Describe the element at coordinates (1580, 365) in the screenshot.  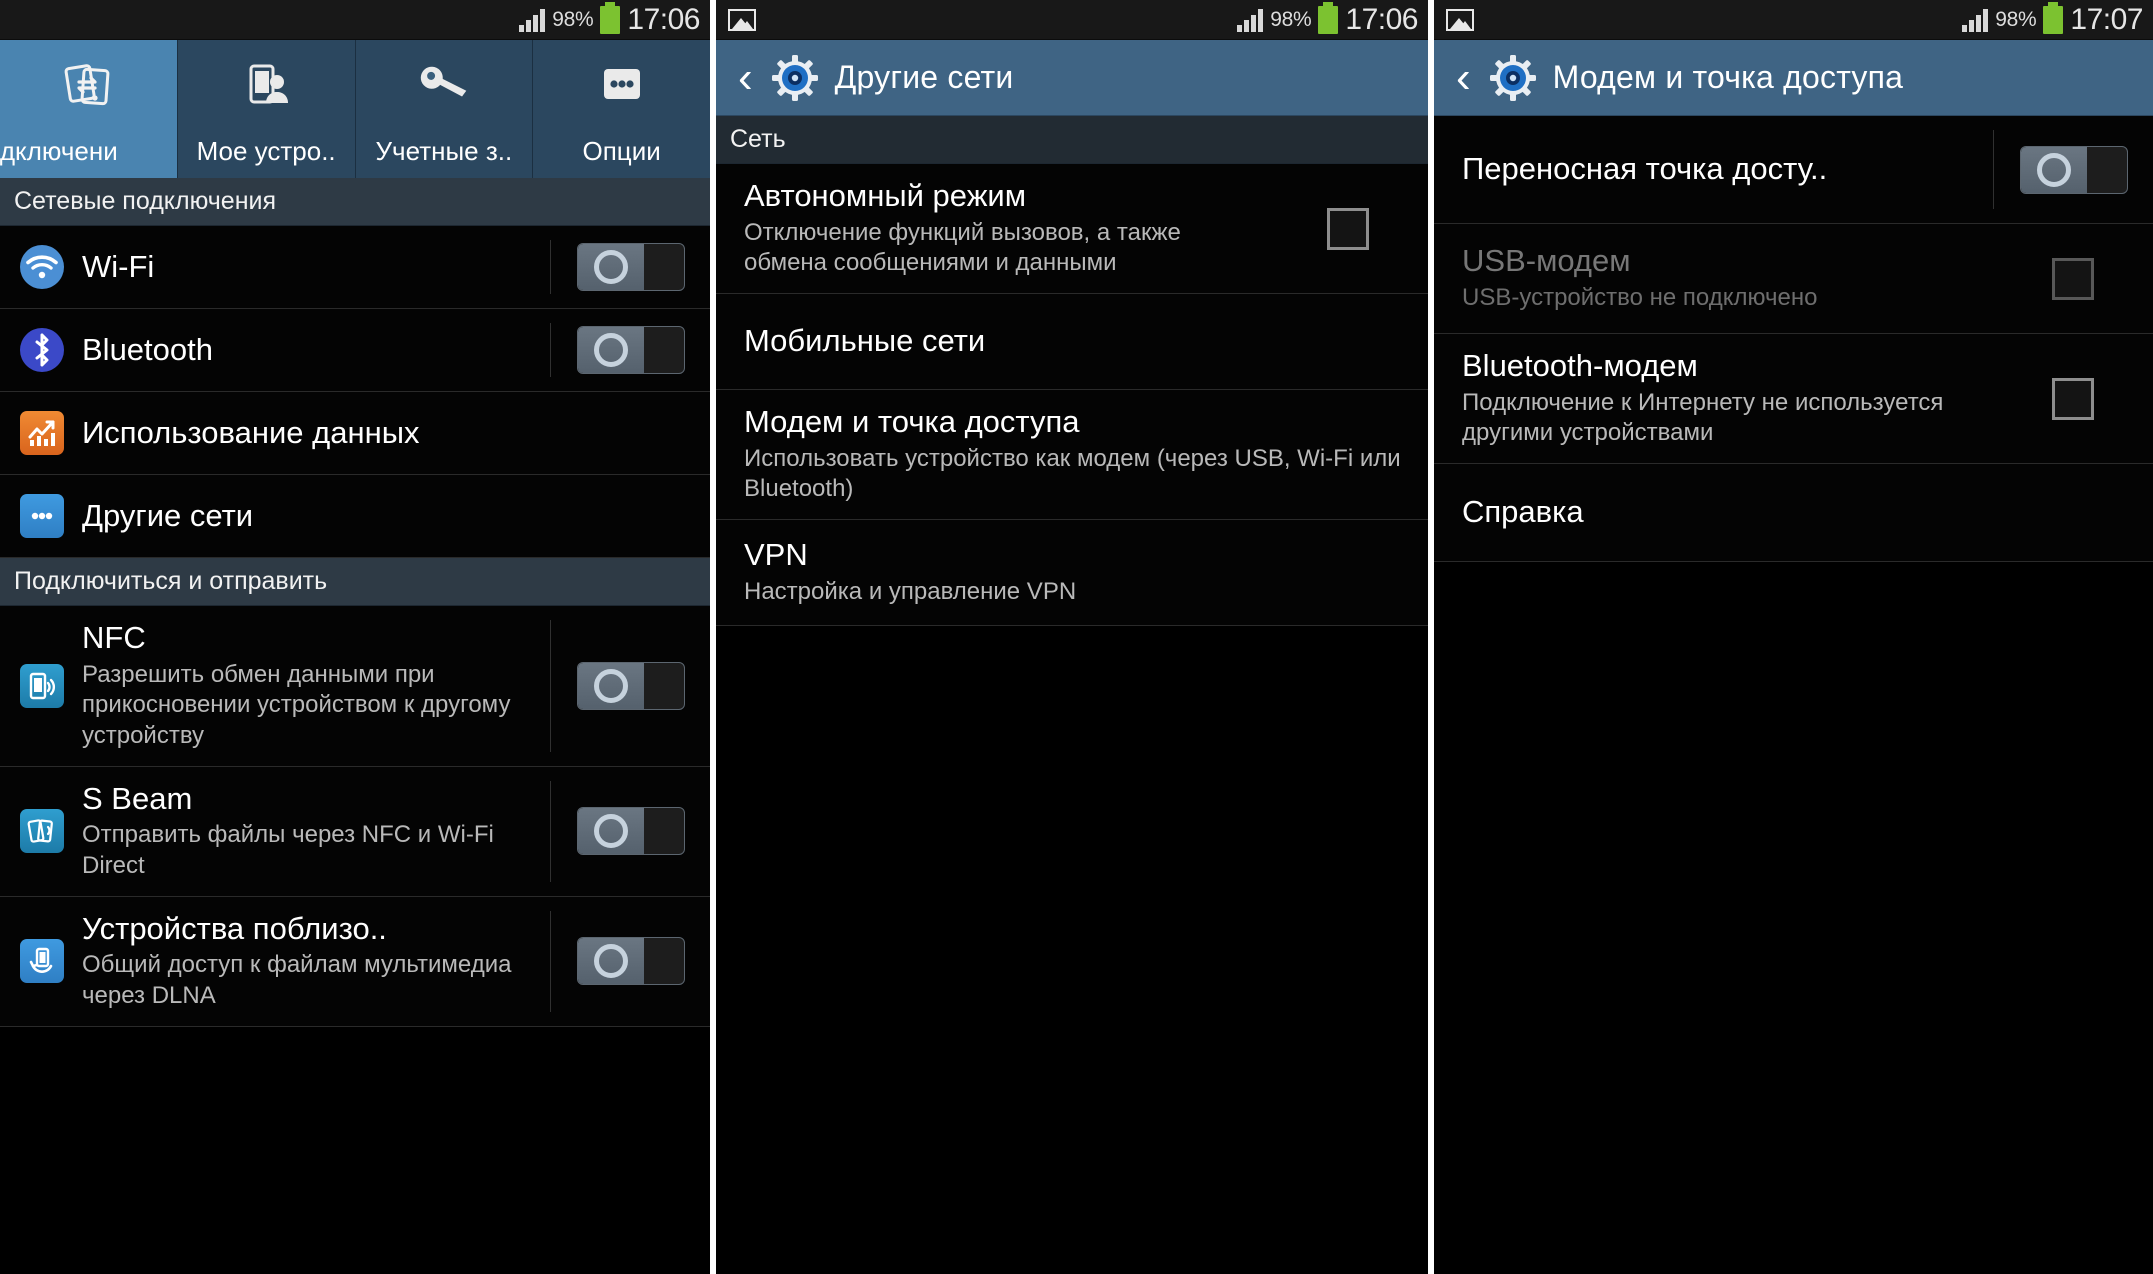
I see `list-item-bluetooth-tethering-title: Bluetooth-модем` at that location.